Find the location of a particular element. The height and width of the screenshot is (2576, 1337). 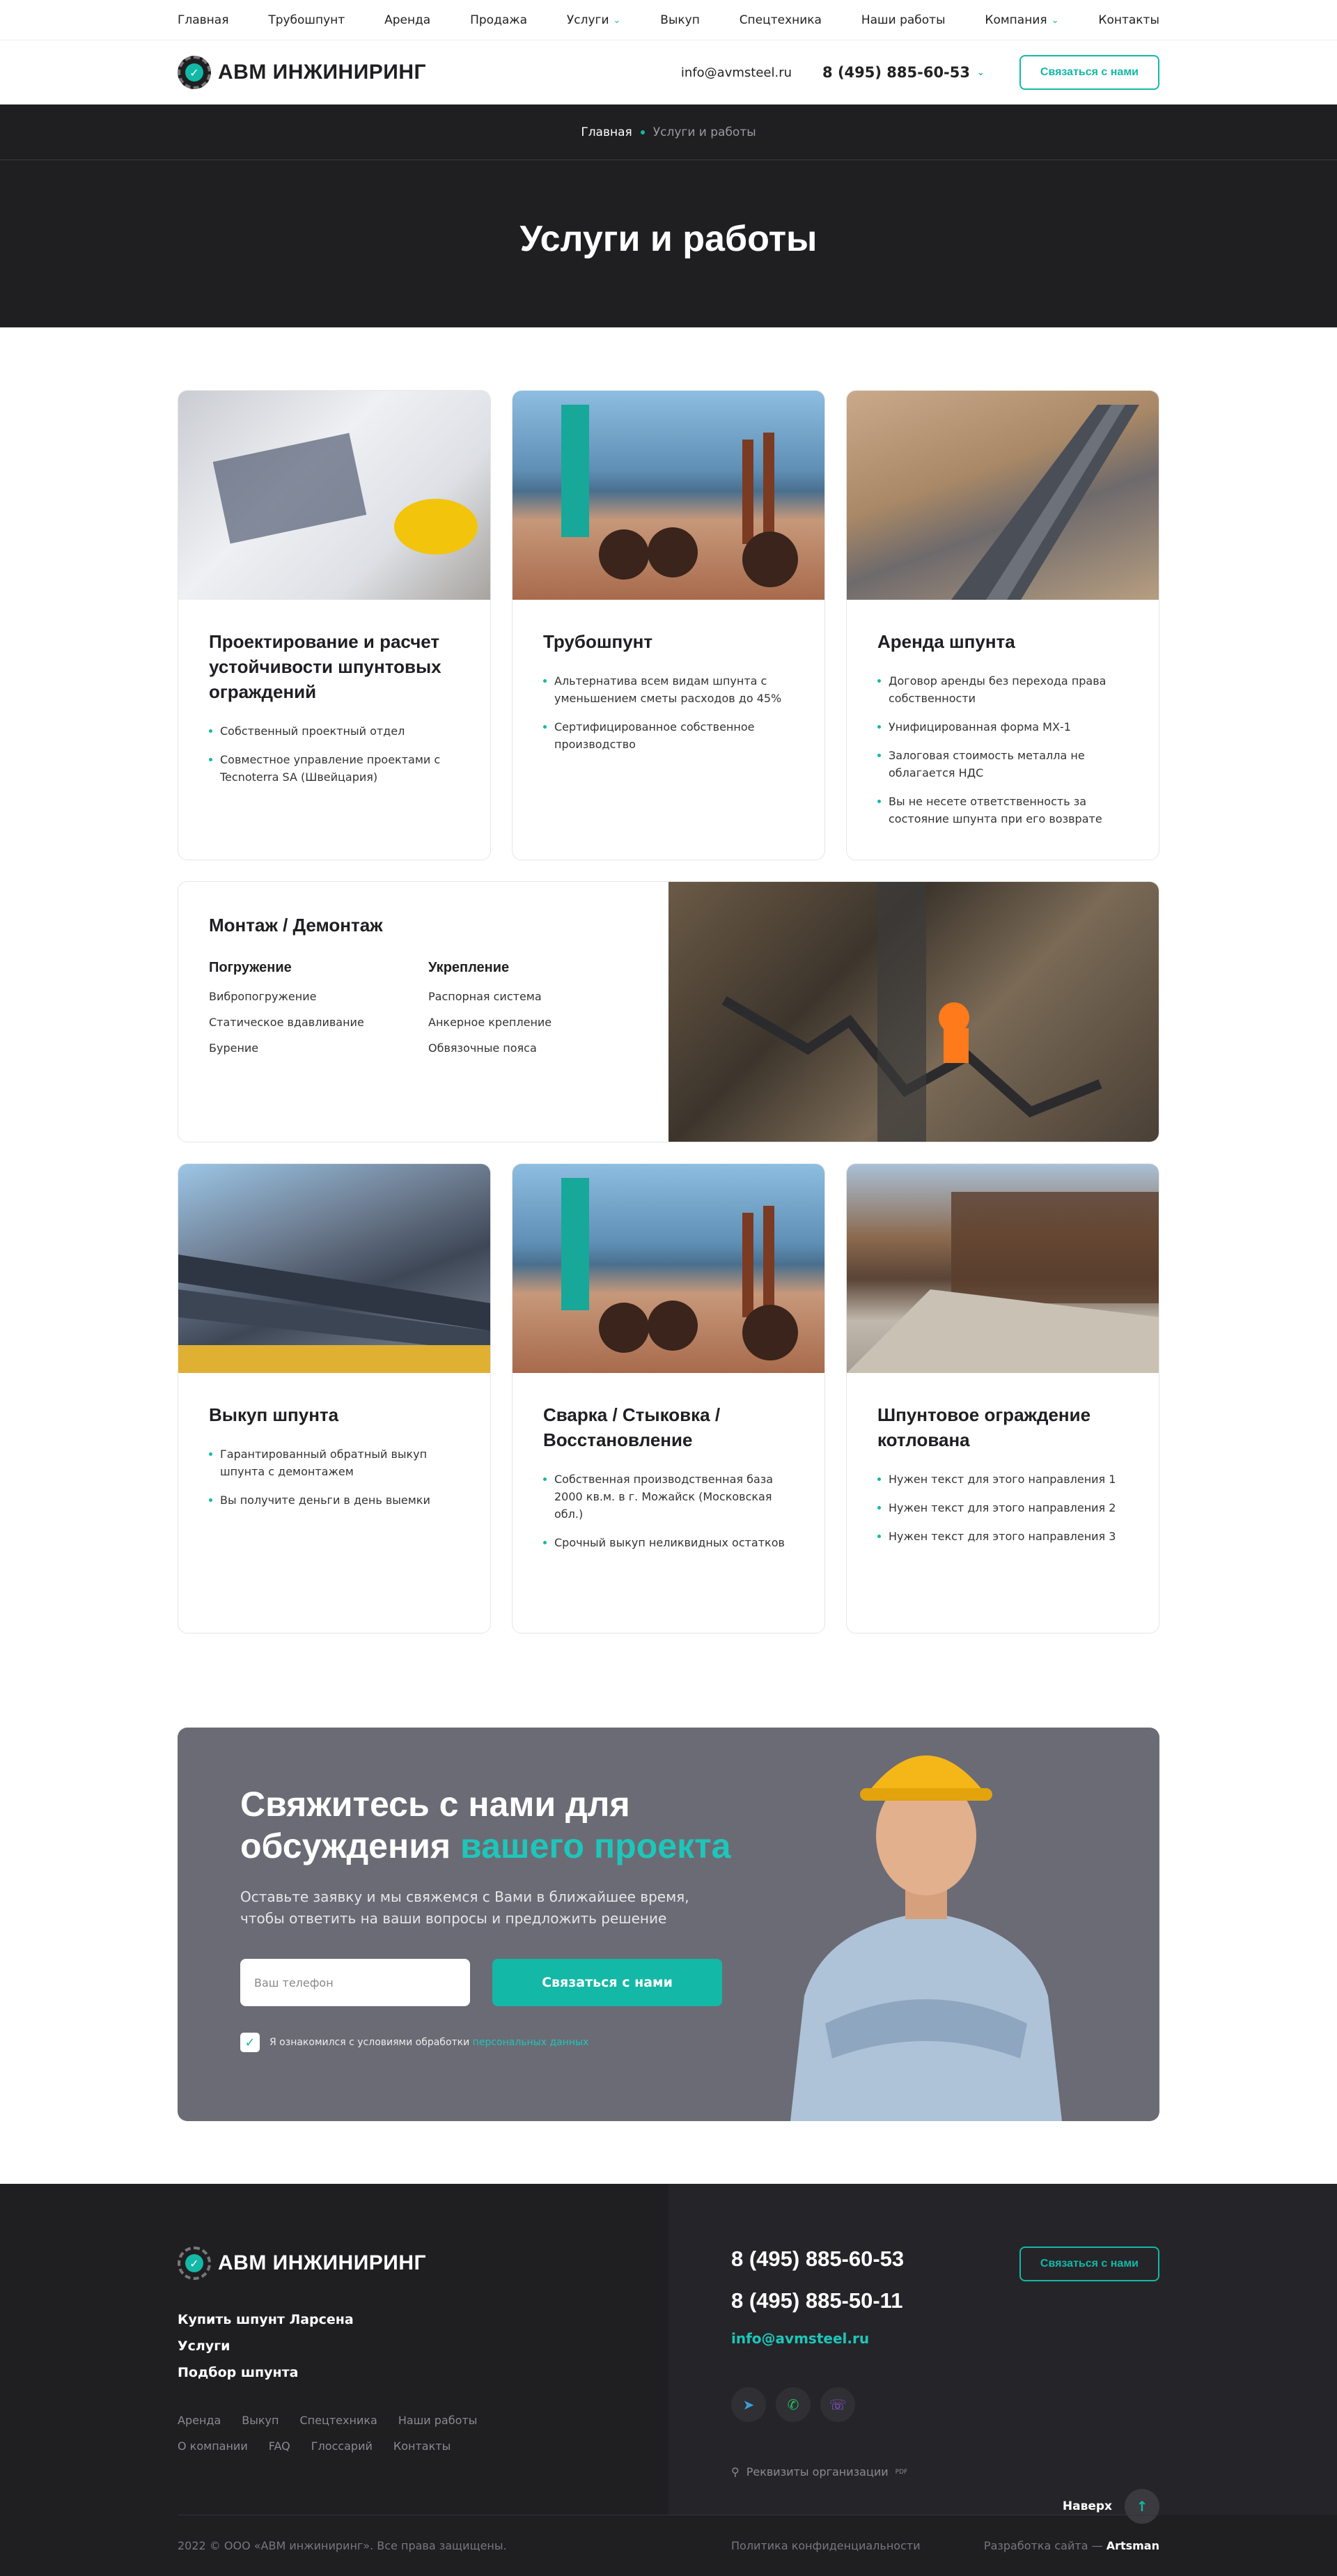

service-image-pipe-pile is located at coordinates (668, 495).